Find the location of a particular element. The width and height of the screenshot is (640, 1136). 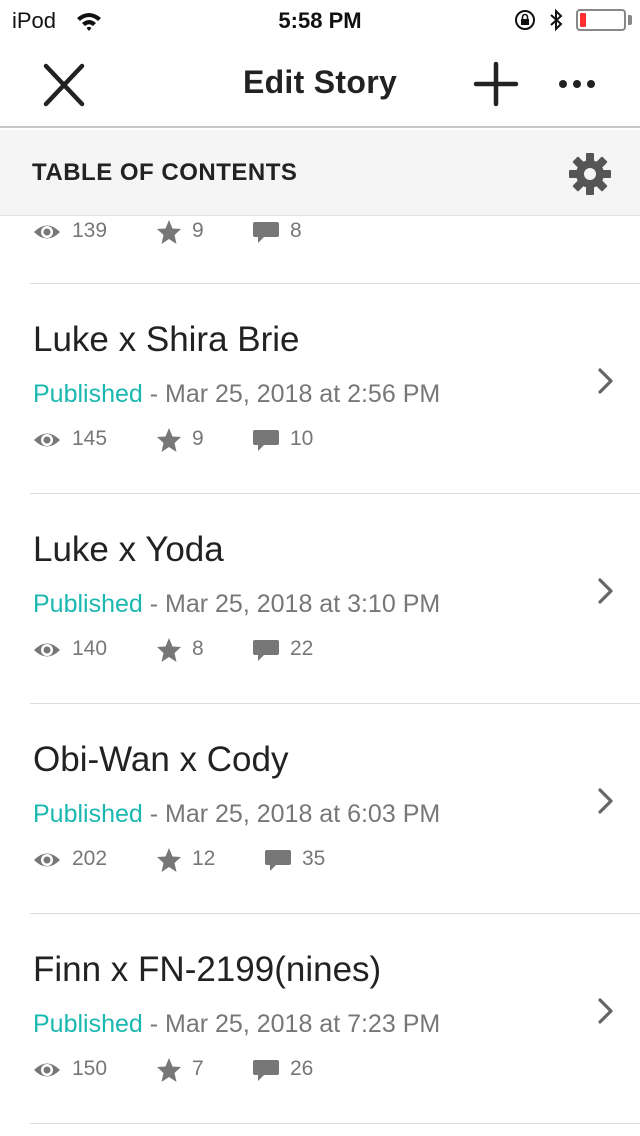

comments-count: 26 is located at coordinates (302, 1068).